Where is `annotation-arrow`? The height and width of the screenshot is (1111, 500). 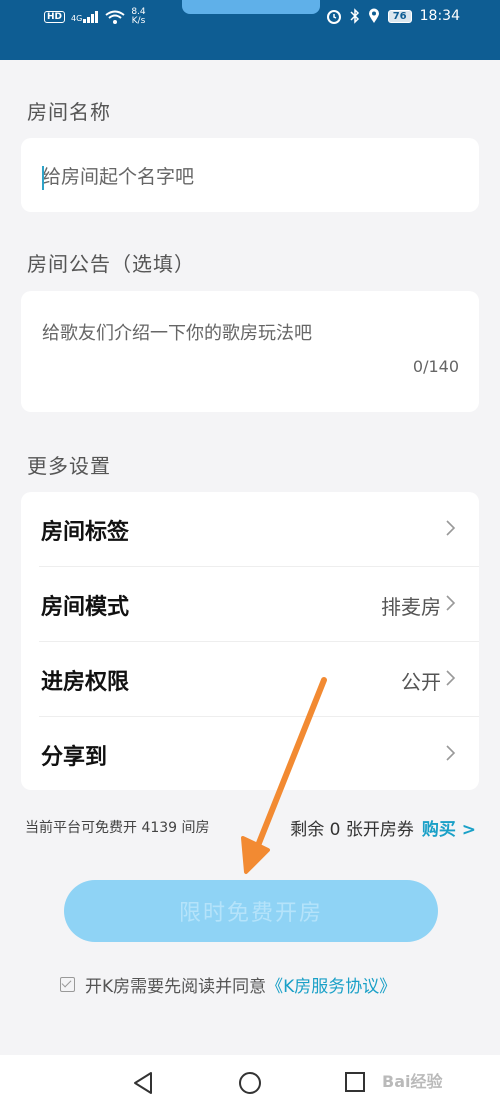 annotation-arrow is located at coordinates (284, 775).